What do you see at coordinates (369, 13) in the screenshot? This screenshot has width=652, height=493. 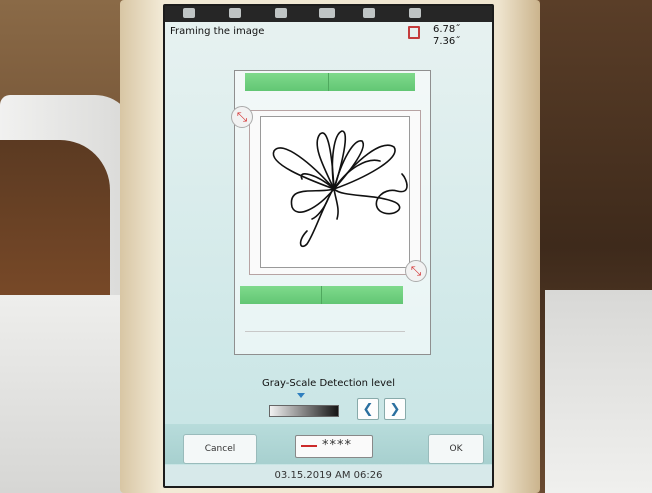 I see `camera-icon` at bounding box center [369, 13].